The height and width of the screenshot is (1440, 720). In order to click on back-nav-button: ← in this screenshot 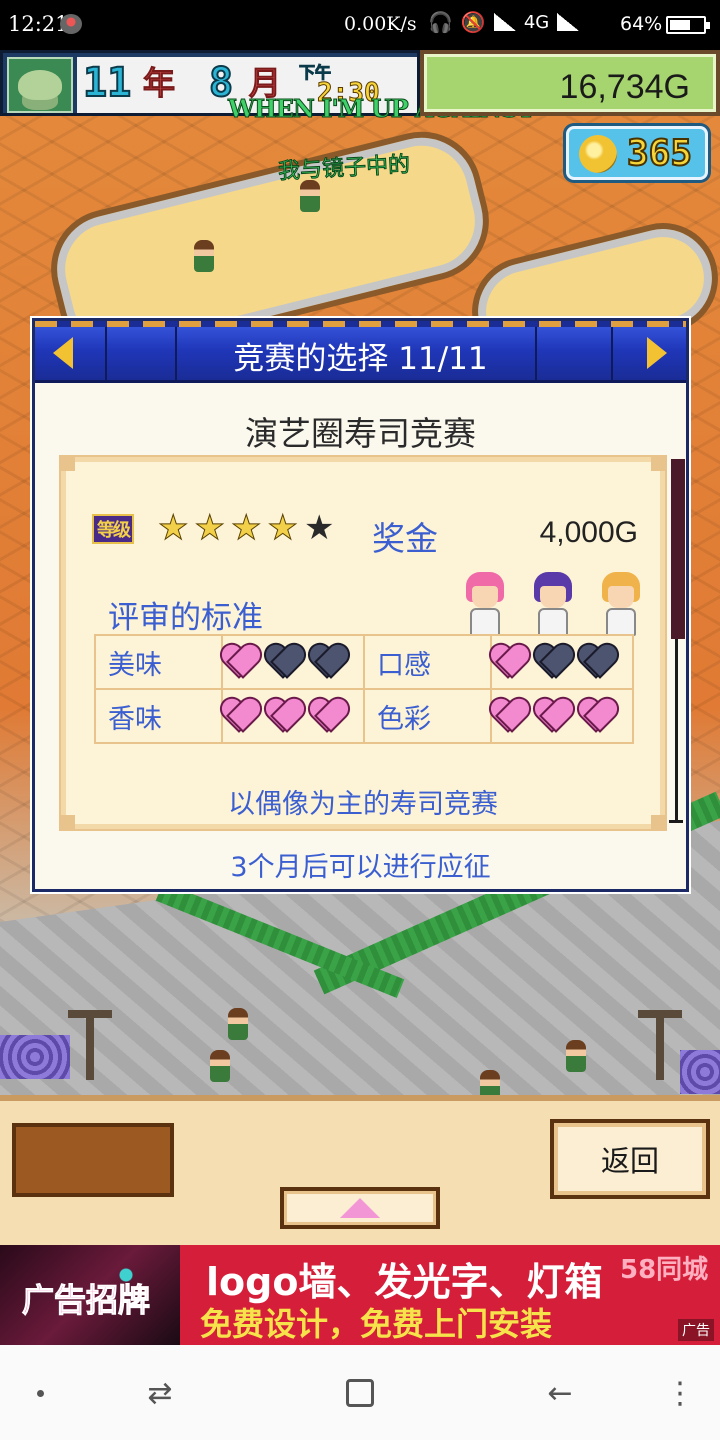, I will do `click(560, 1393)`.